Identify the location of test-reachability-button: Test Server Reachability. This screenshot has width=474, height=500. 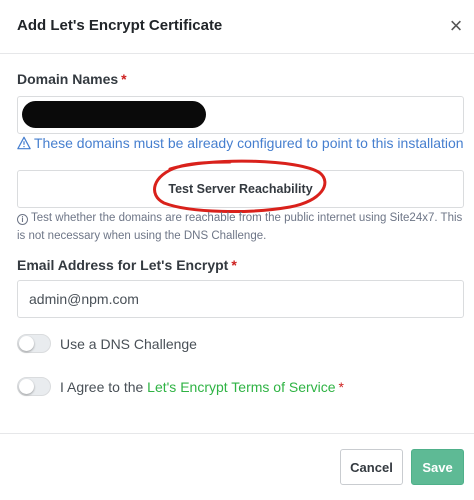
(240, 189).